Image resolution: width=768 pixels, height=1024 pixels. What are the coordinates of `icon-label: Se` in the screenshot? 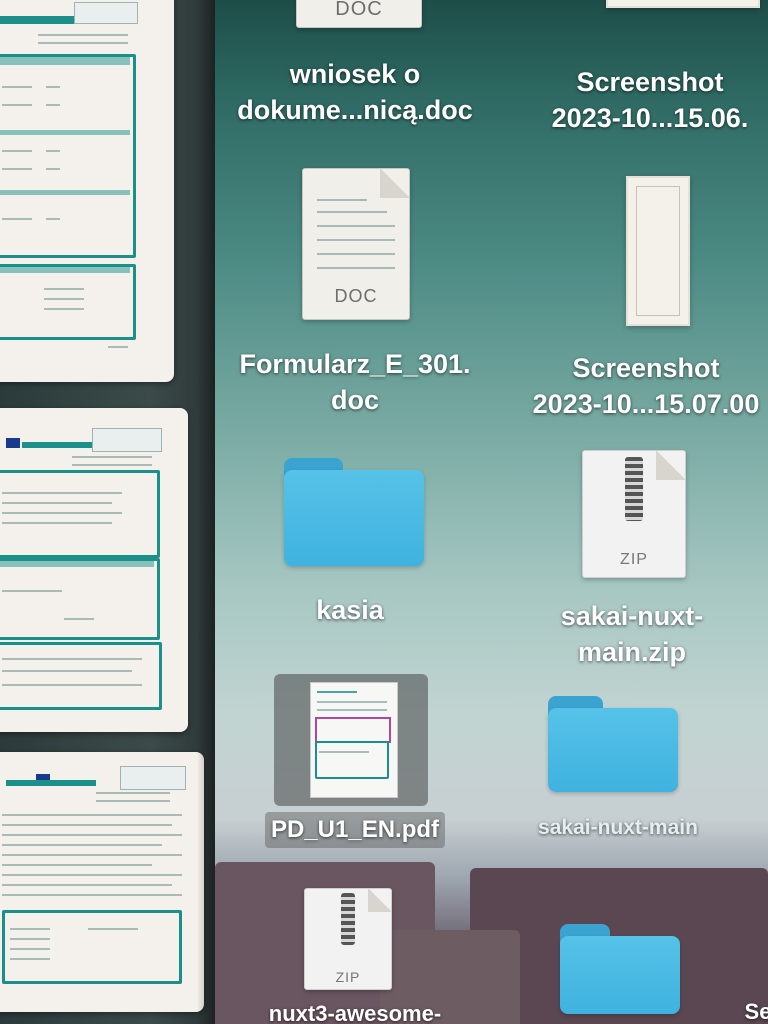 It's located at (756, 1011).